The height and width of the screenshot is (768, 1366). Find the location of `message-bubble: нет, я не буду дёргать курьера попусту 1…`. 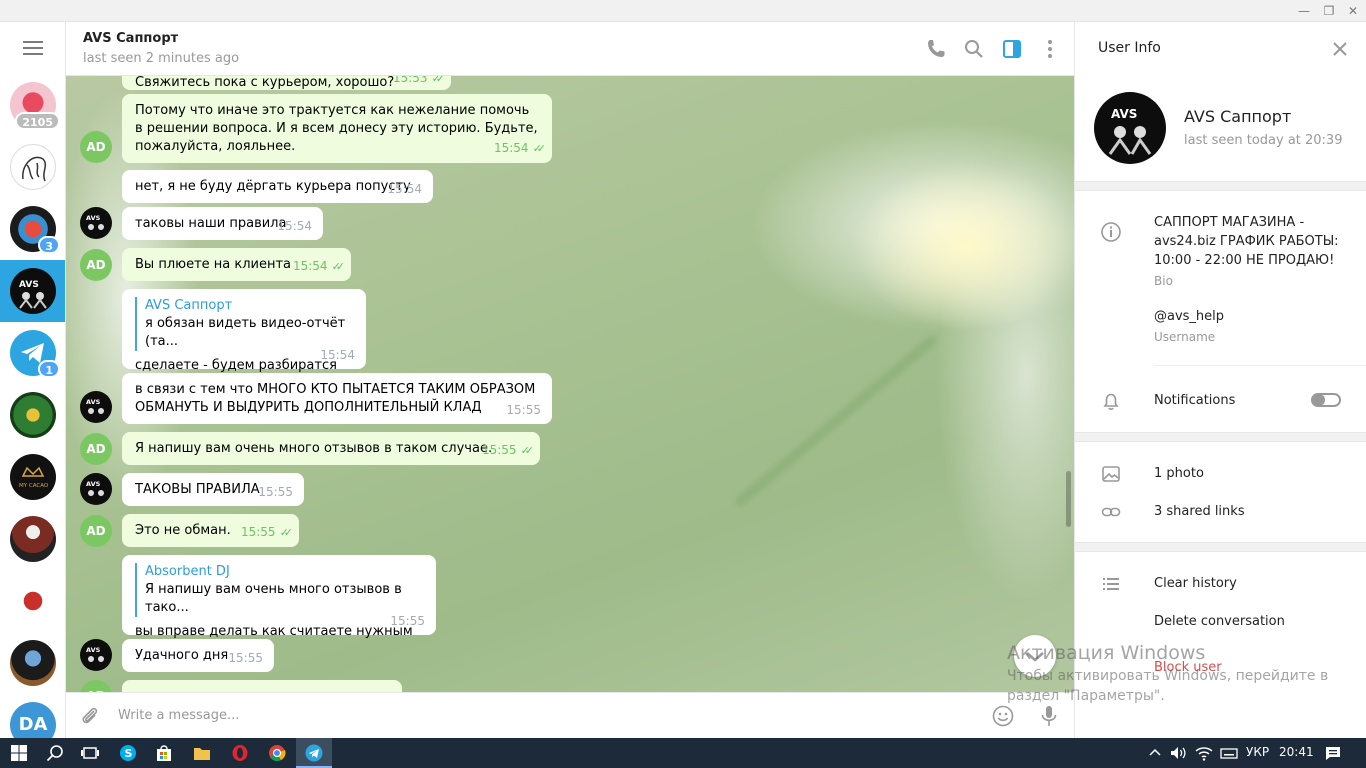

message-bubble: нет, я не буду дёргать курьера попусту 1… is located at coordinates (277, 186).